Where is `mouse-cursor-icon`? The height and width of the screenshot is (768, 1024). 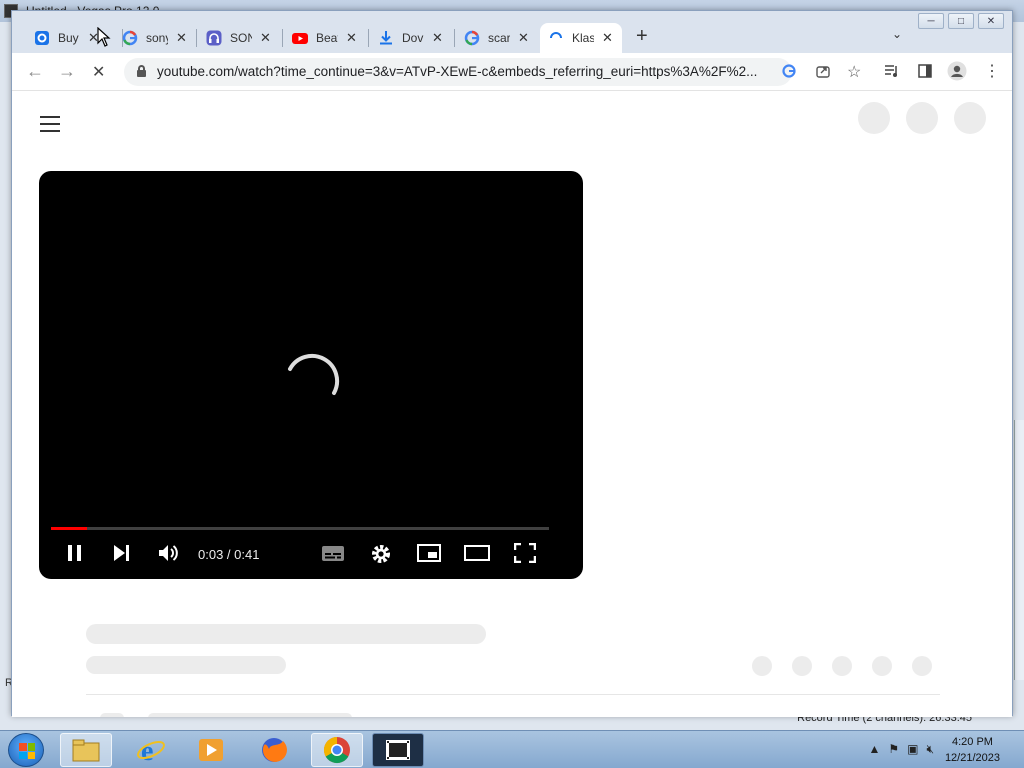 mouse-cursor-icon is located at coordinates (104, 37).